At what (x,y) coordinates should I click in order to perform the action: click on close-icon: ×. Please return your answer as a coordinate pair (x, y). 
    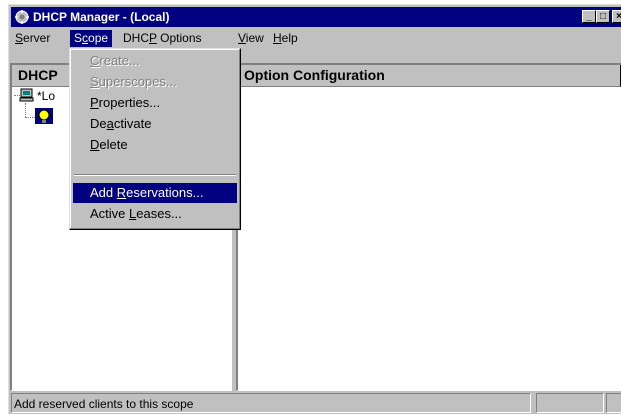
    Looking at the image, I should click on (618, 16).